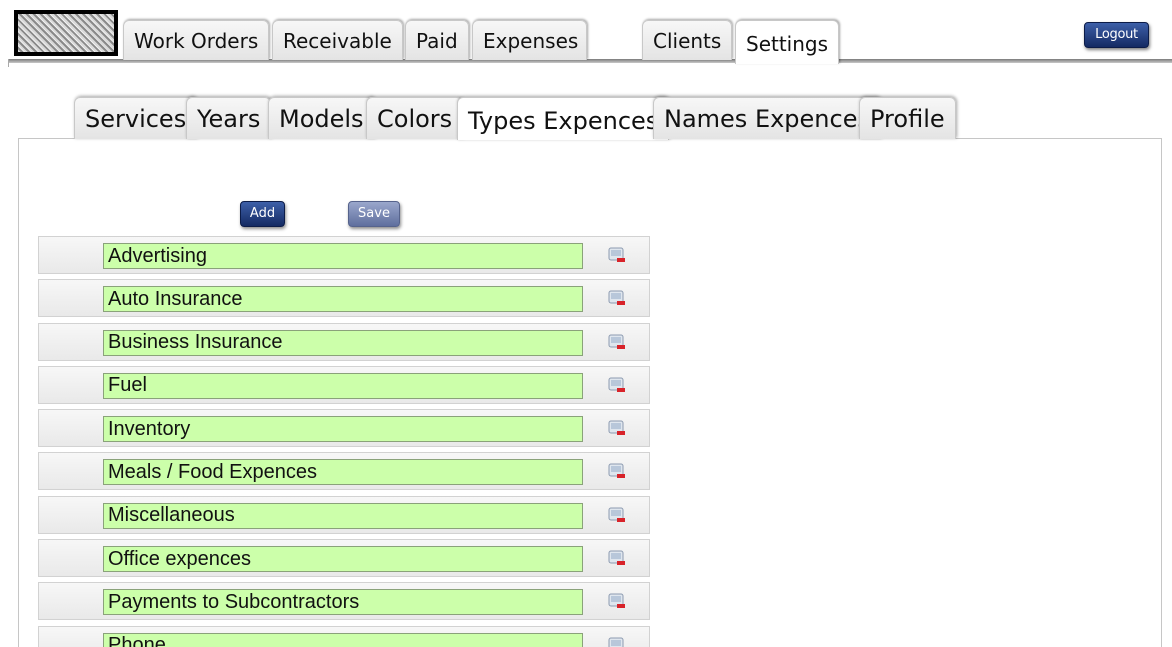 Image resolution: width=1172 pixels, height=647 pixels. Describe the element at coordinates (563, 121) in the screenshot. I see `subtab-label: Types Expences` at that location.